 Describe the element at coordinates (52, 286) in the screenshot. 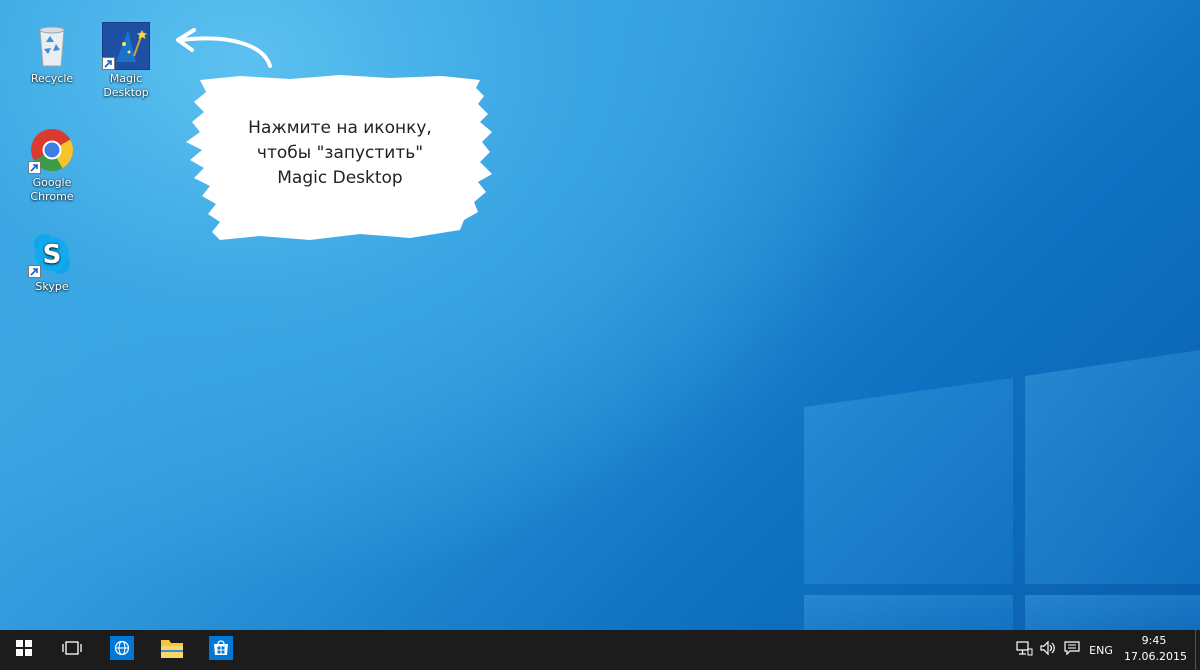

I see `skype-label: Skype` at that location.